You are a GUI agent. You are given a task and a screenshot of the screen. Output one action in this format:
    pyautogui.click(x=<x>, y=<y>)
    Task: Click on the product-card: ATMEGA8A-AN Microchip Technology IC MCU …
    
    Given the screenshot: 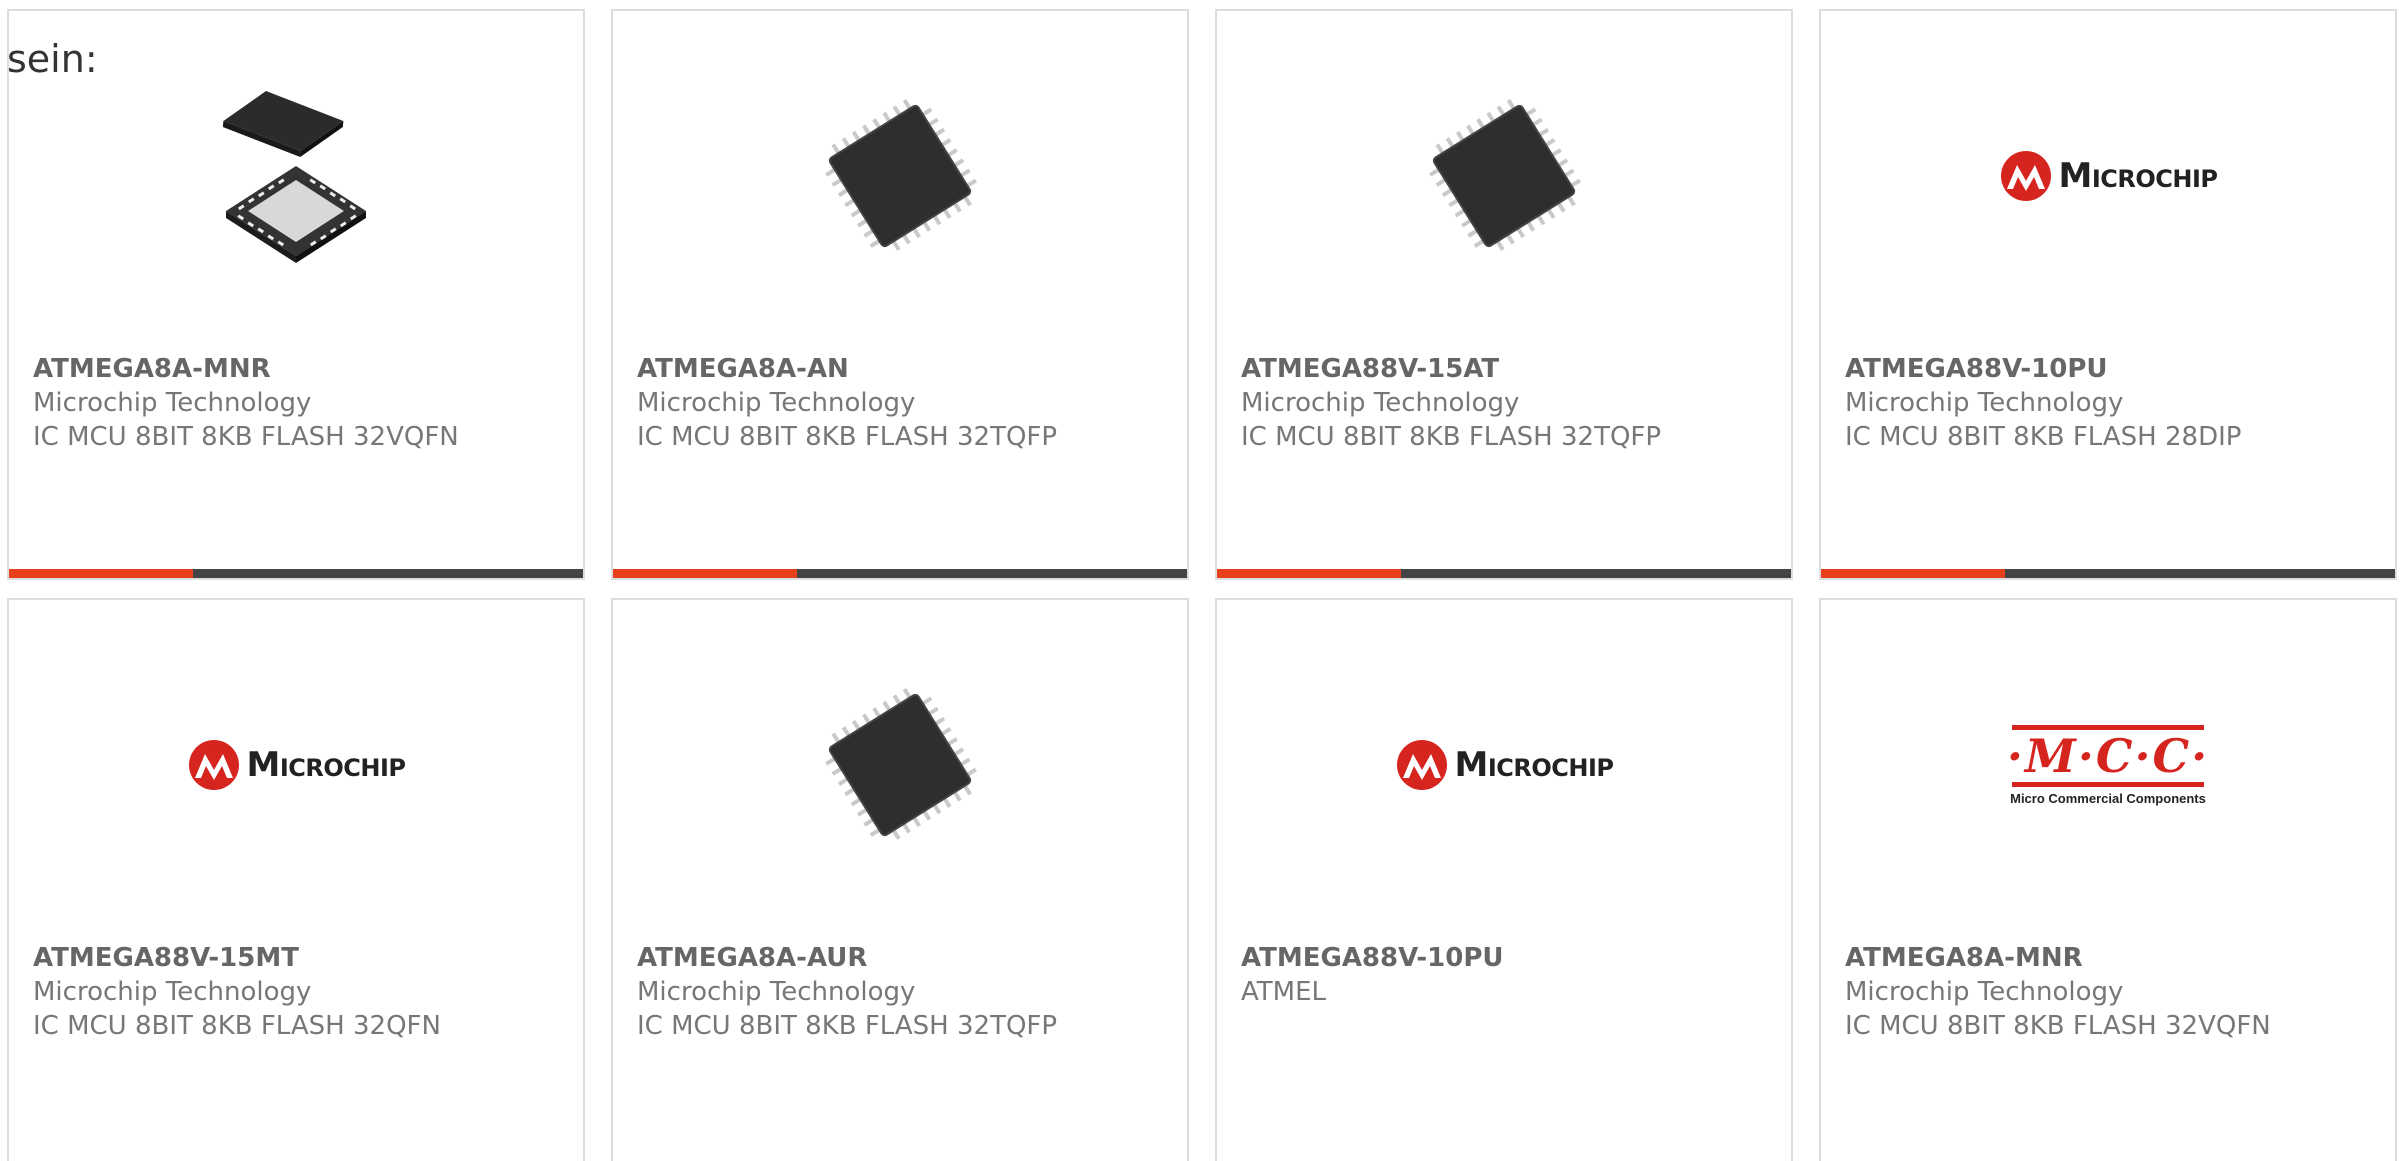 What is the action you would take?
    pyautogui.click(x=900, y=294)
    